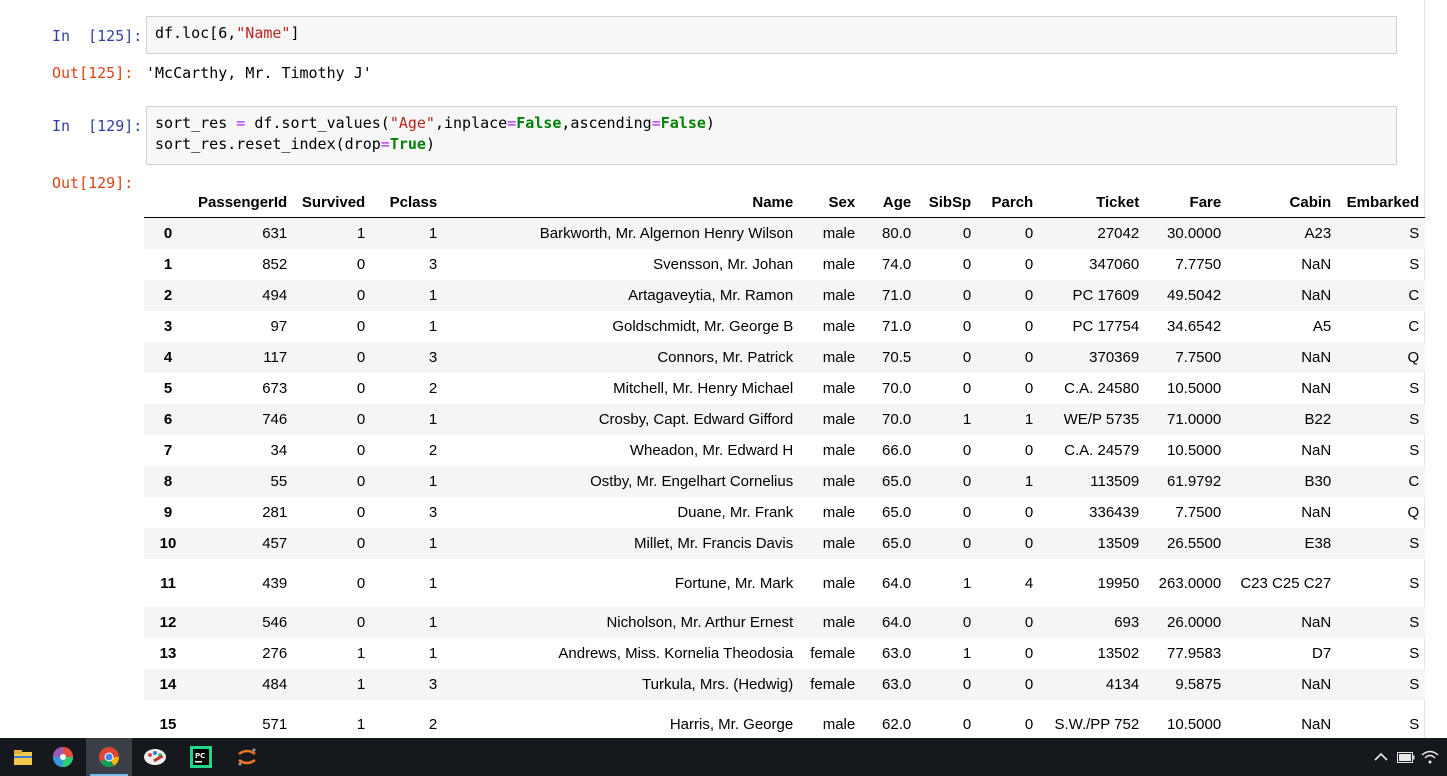 The width and height of the screenshot is (1447, 776). I want to click on table-cell: 7.7500, so click(1198, 512).